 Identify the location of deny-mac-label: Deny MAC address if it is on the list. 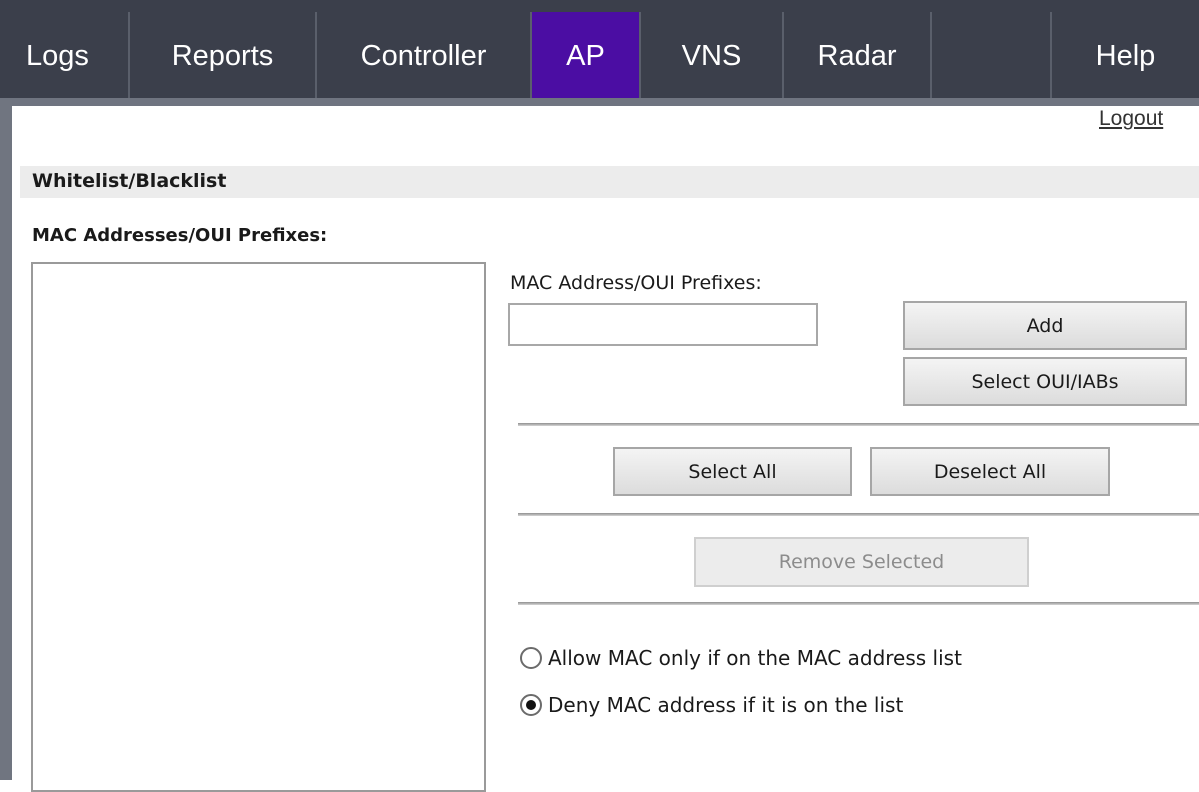
(726, 705).